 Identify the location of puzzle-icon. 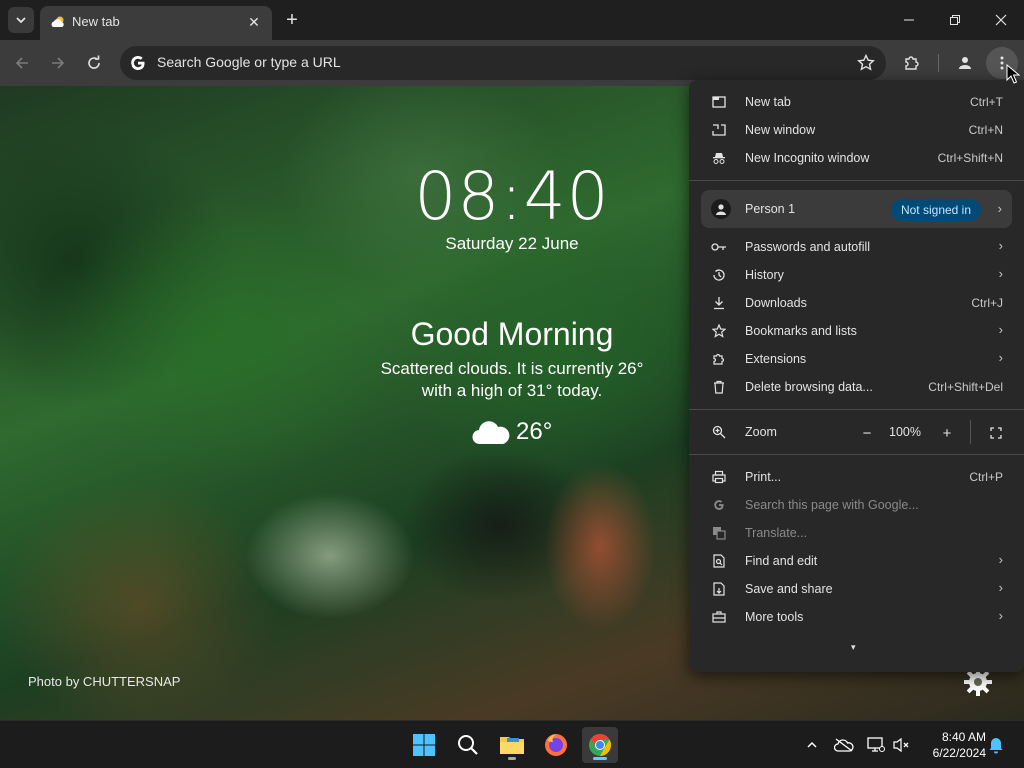
(719, 359).